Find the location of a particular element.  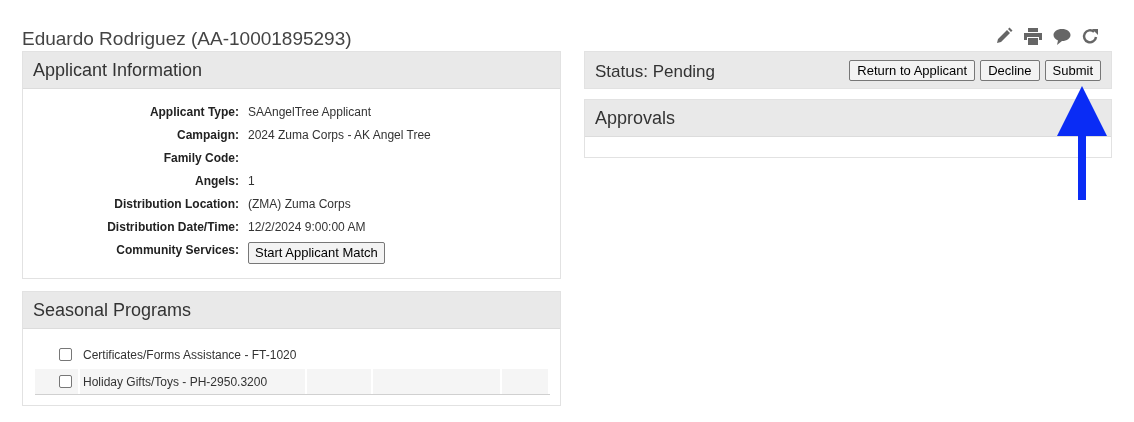

field-value: 12/2/2024 9:00:00 AM is located at coordinates (307, 227).